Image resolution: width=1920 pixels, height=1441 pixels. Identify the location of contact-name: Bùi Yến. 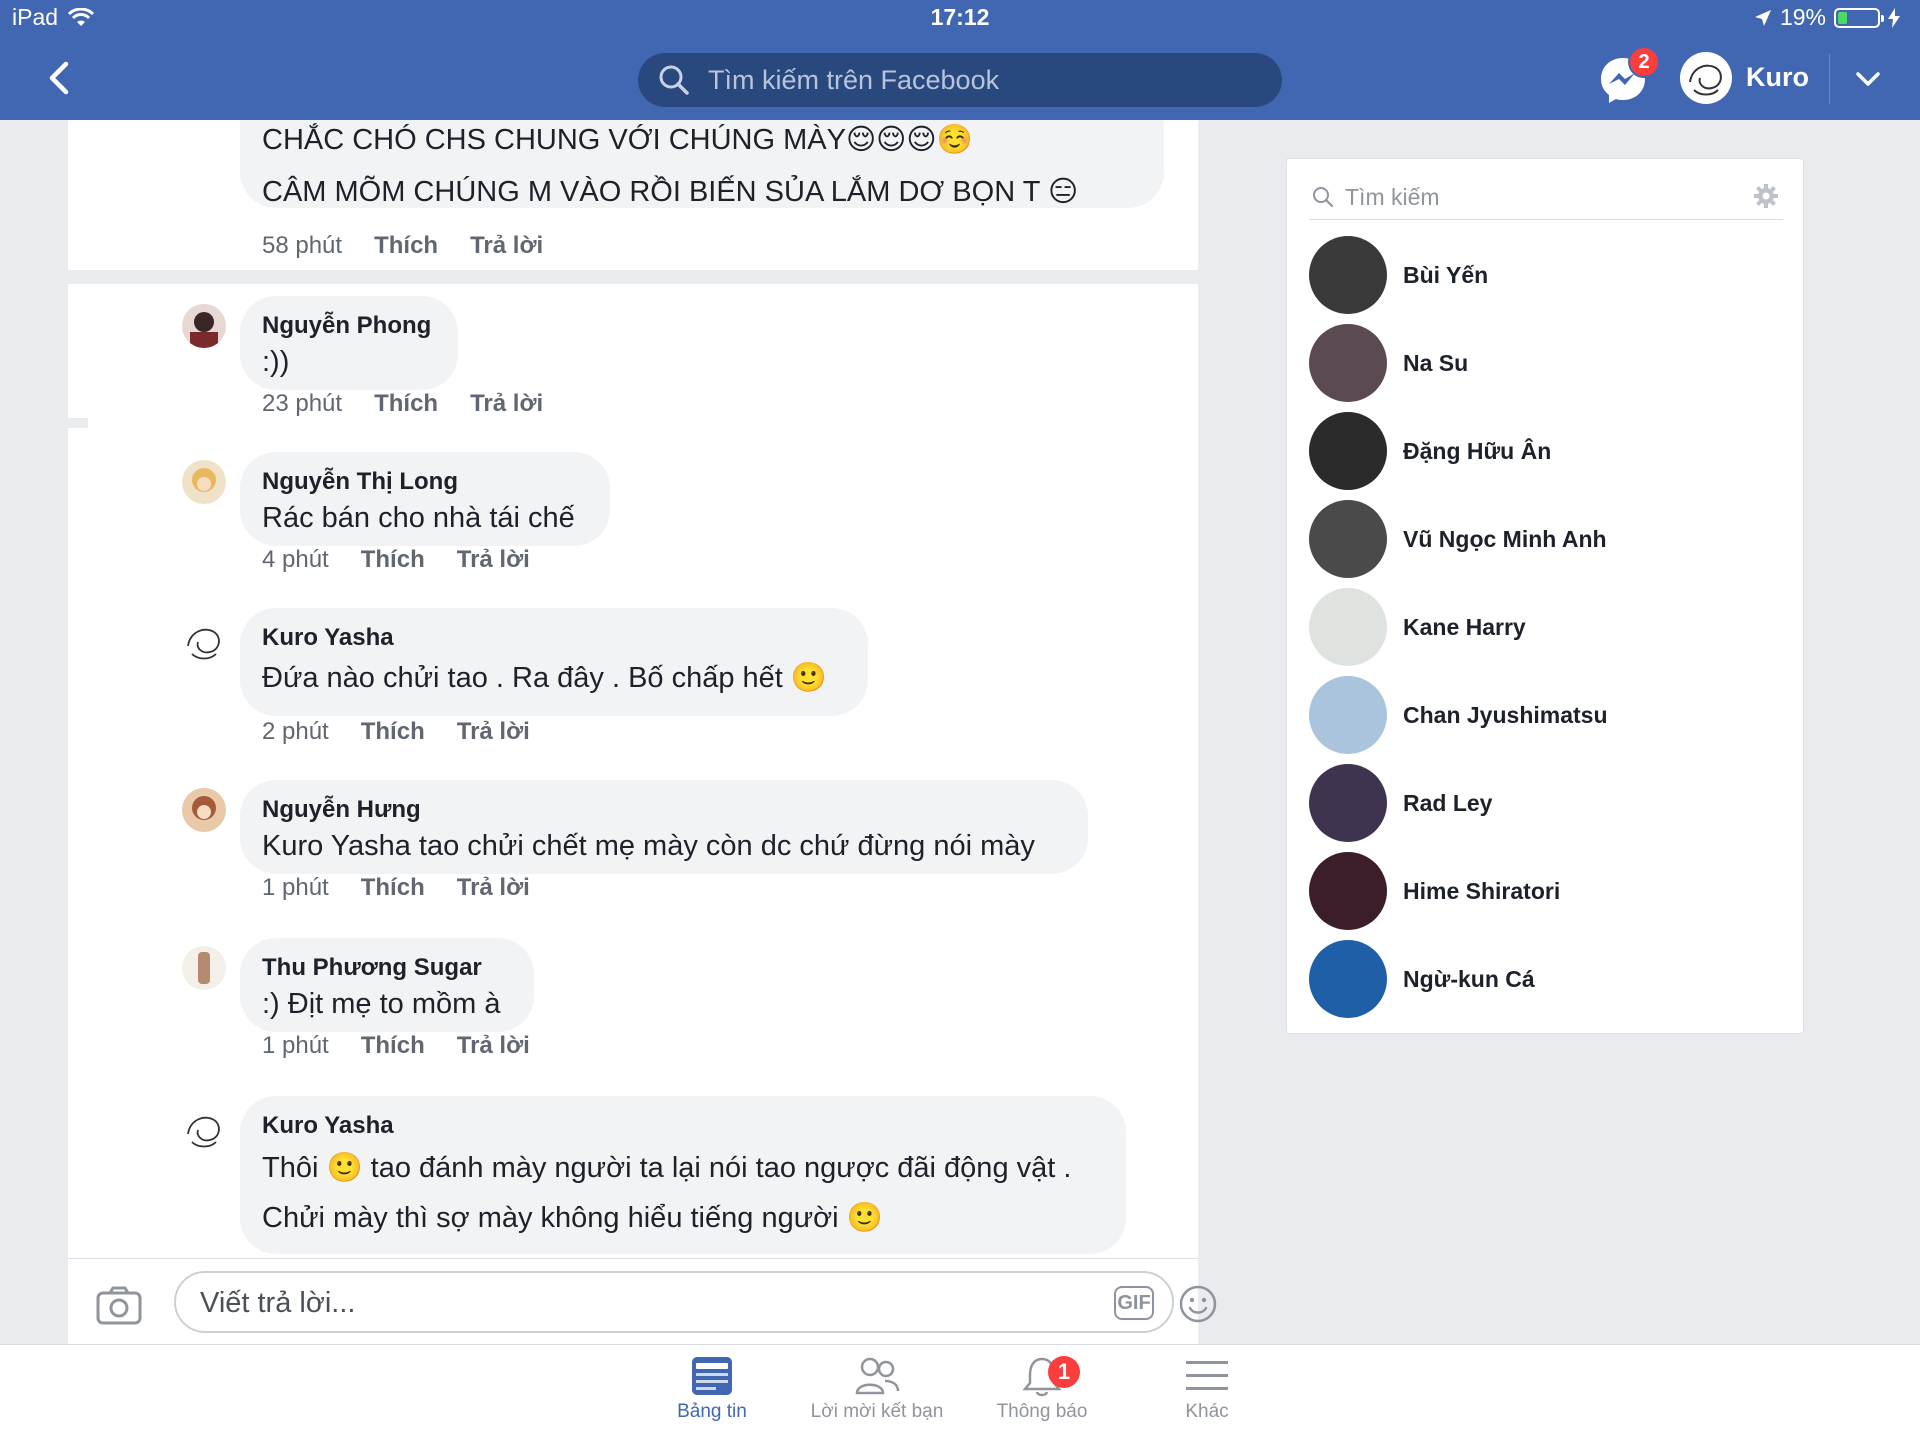
(1446, 274).